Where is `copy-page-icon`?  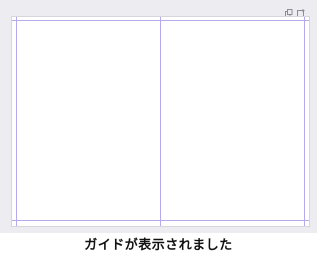 copy-page-icon is located at coordinates (288, 12).